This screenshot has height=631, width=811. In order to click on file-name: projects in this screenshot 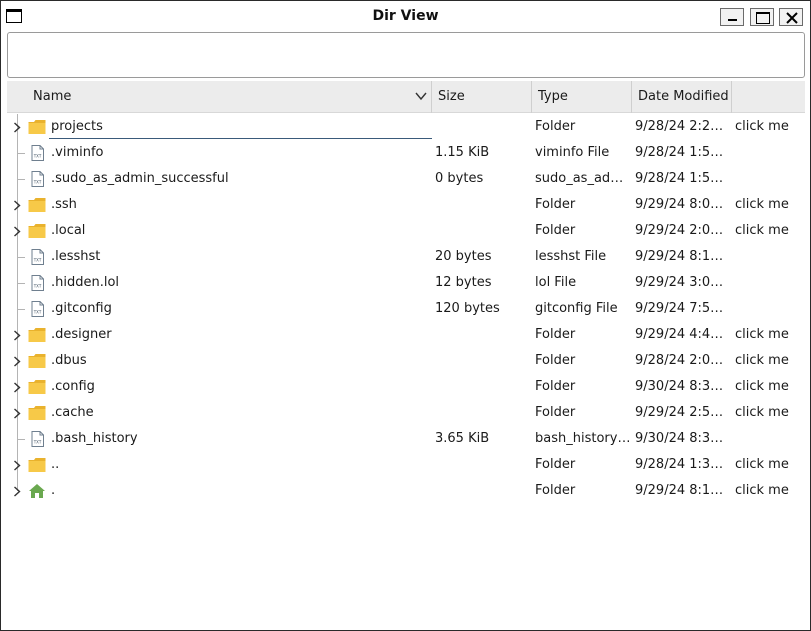, I will do `click(77, 126)`.